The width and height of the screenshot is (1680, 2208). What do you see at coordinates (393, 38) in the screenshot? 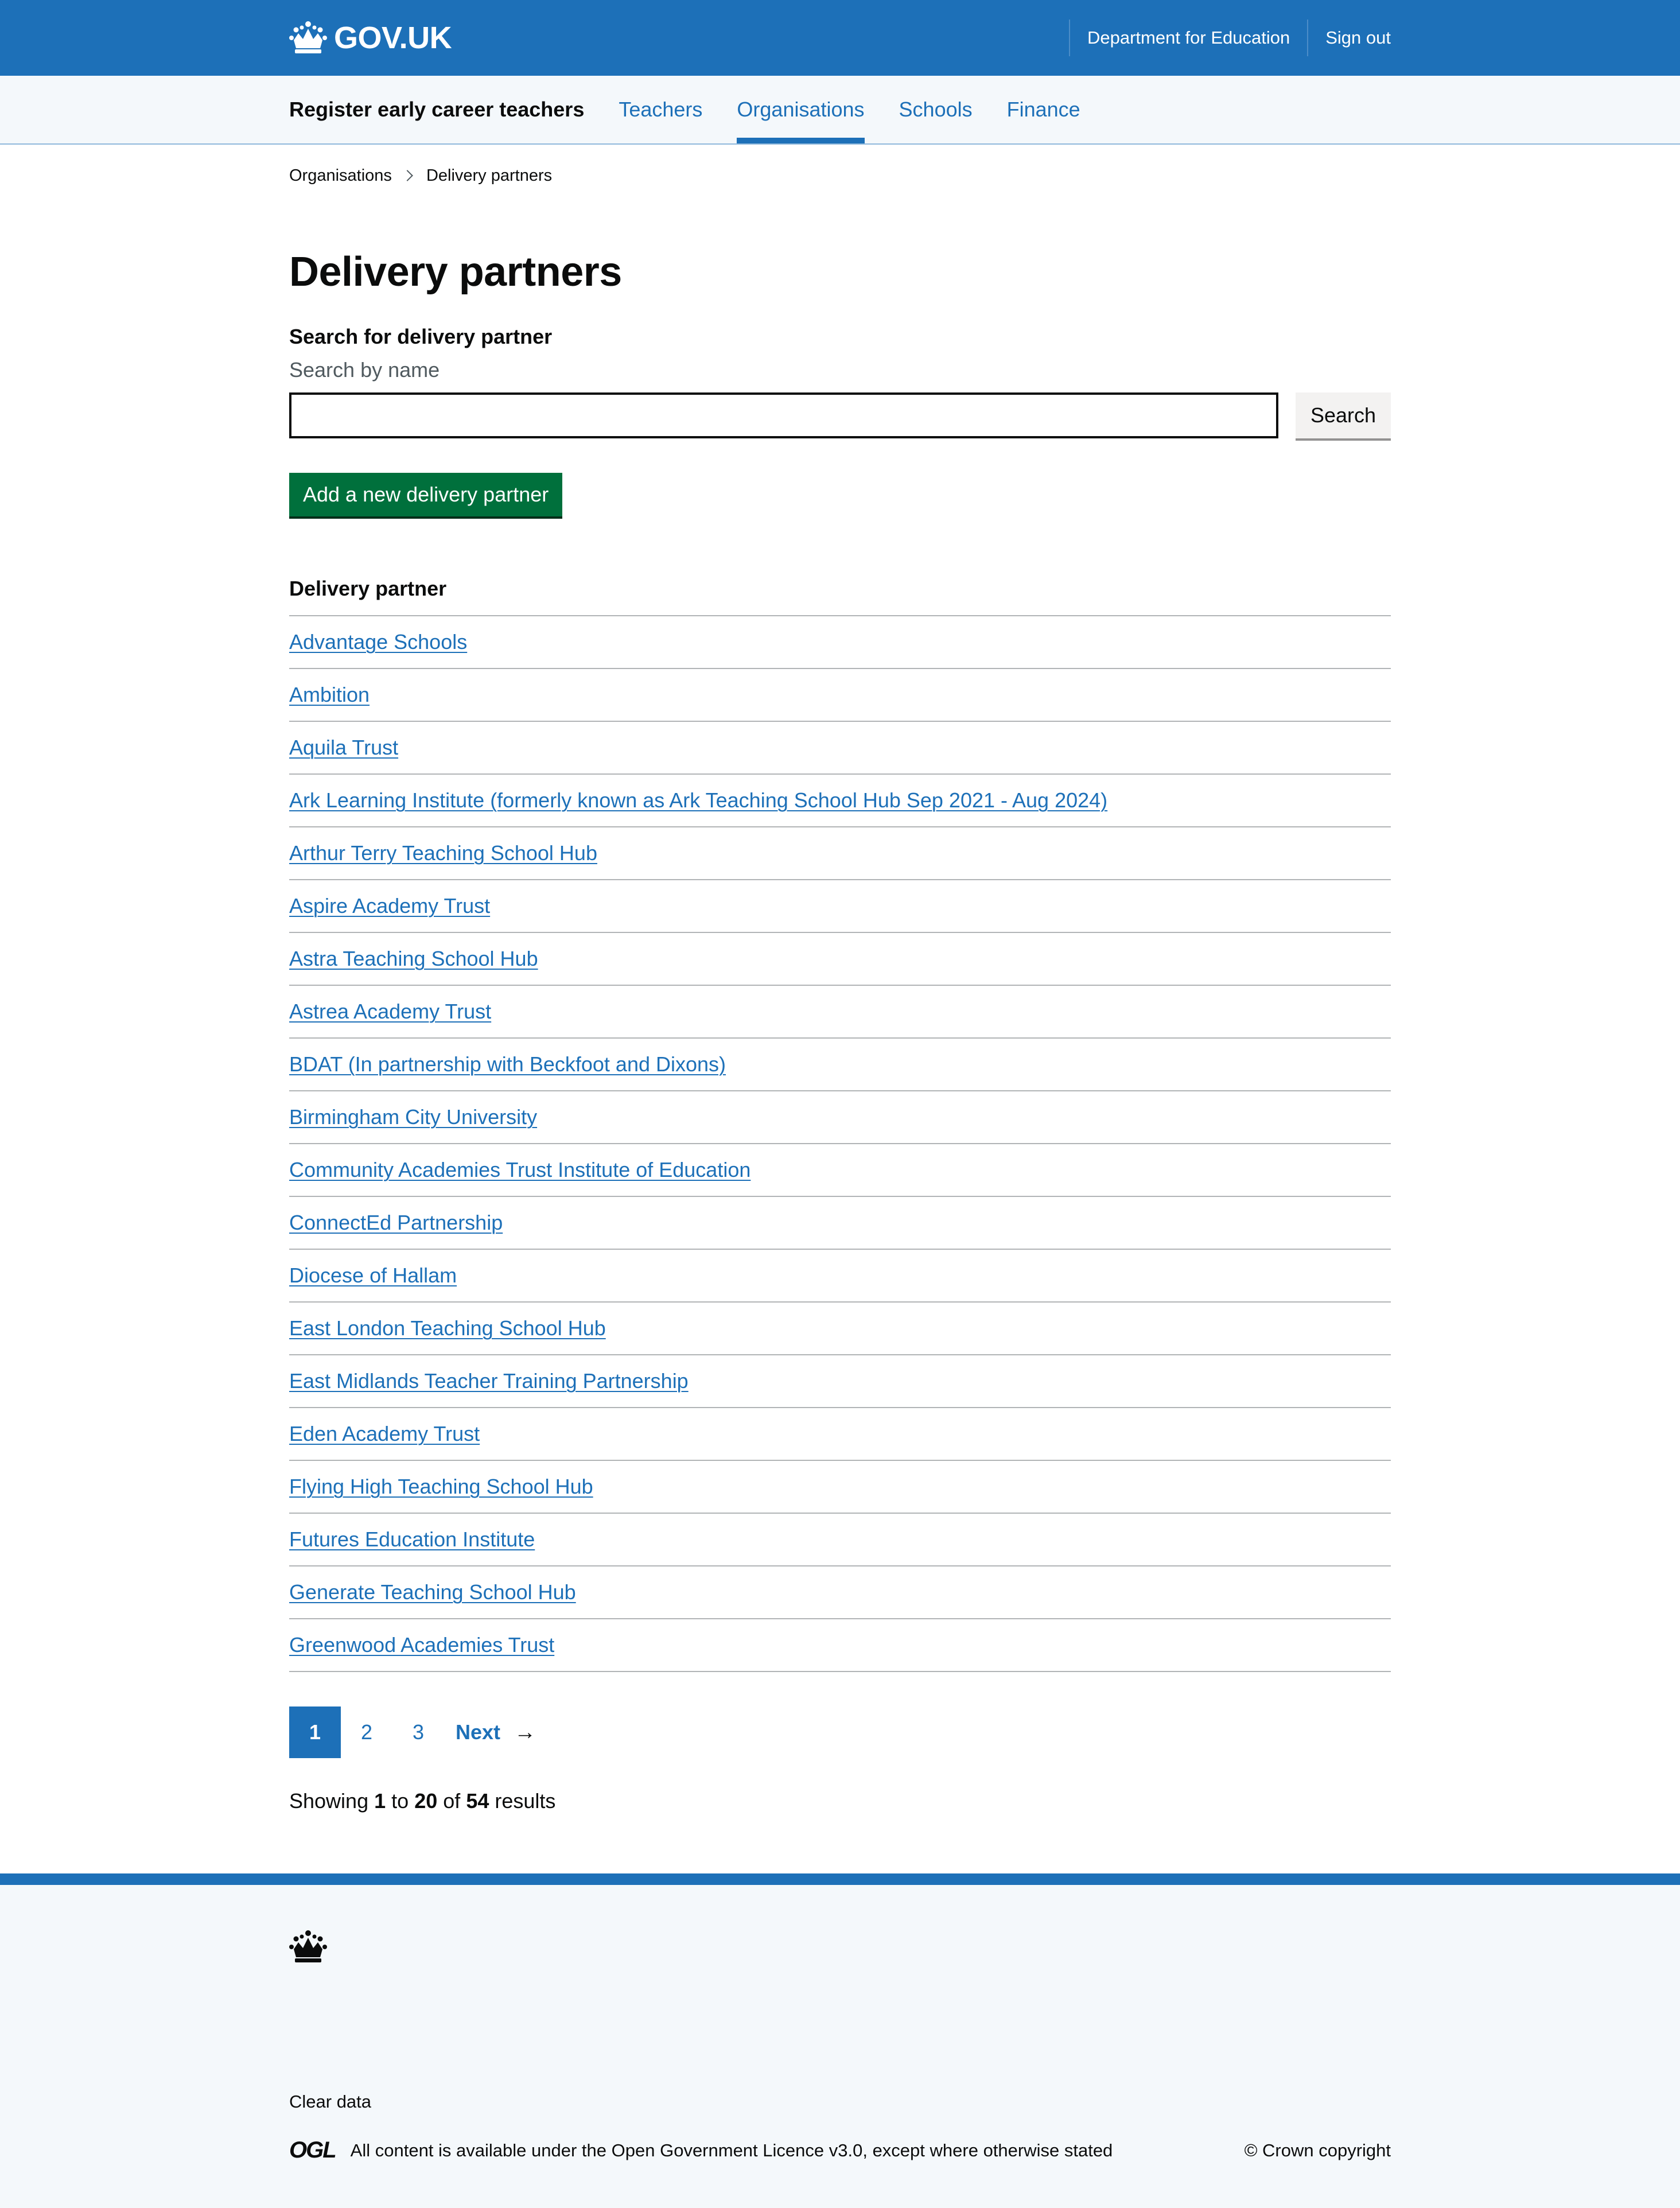
I see `govuk-logo-text: GOV.UK` at bounding box center [393, 38].